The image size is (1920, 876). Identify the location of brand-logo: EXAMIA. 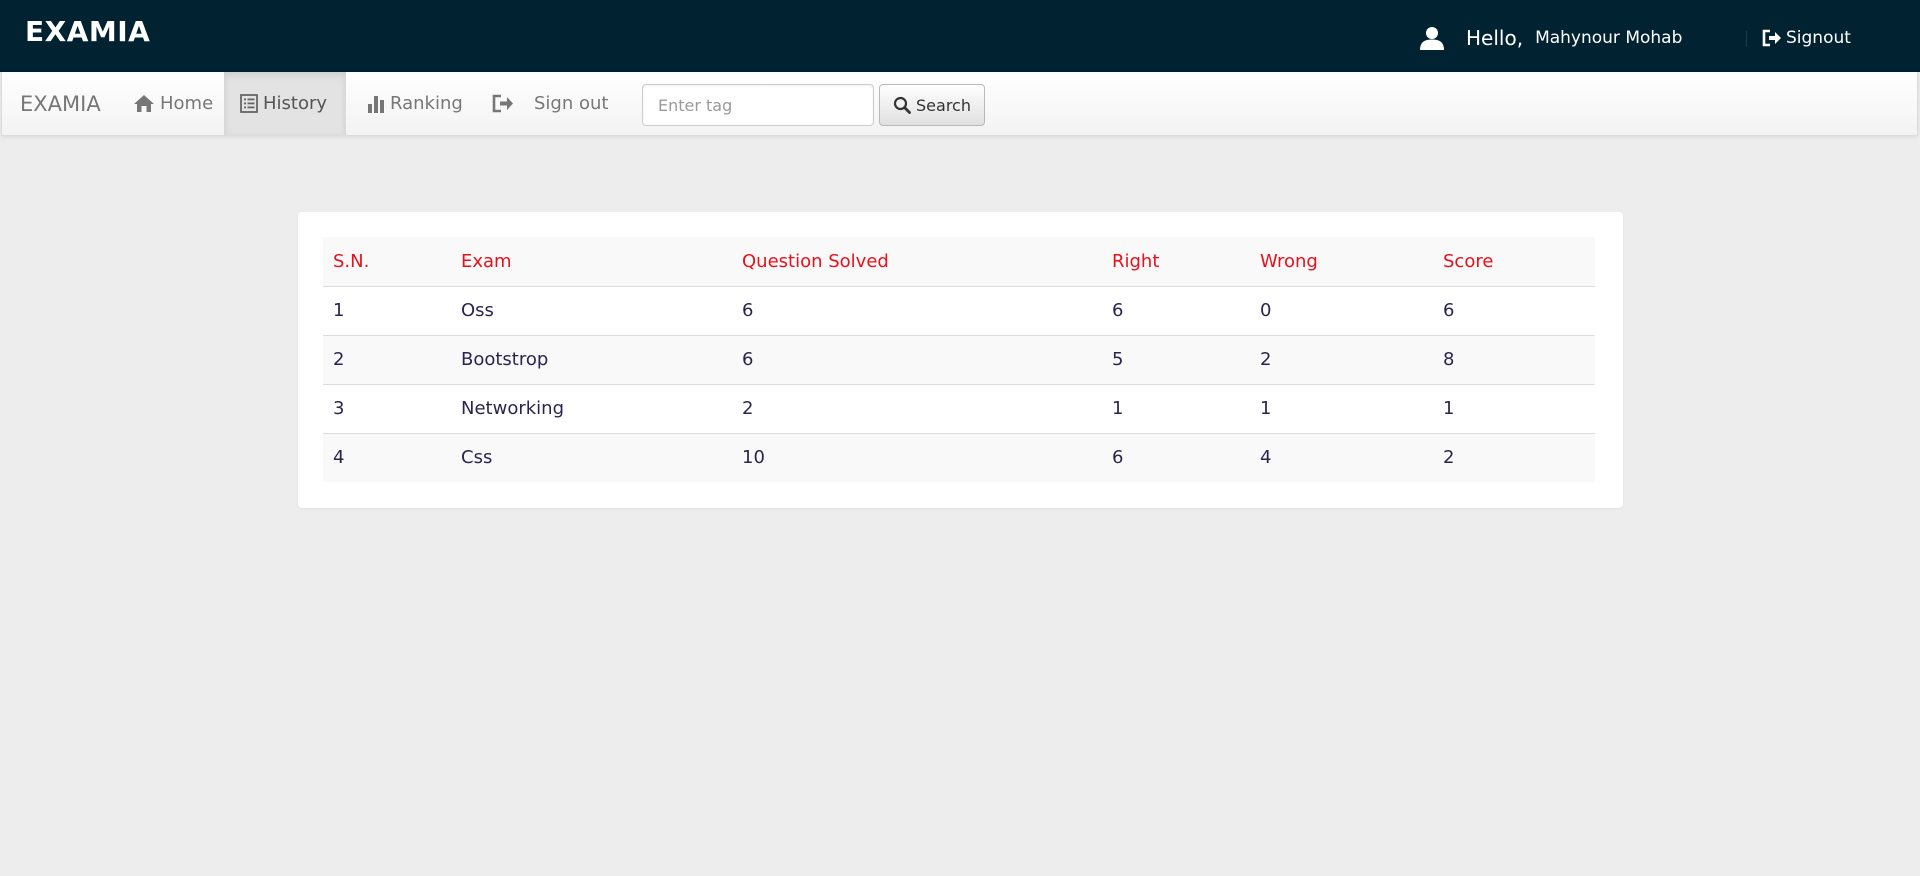
(87, 32).